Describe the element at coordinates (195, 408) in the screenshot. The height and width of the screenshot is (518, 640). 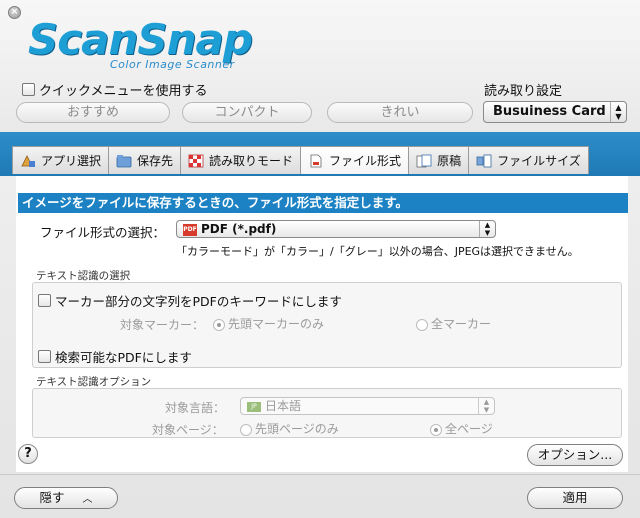
I see `language-label: 対象言語：` at that location.